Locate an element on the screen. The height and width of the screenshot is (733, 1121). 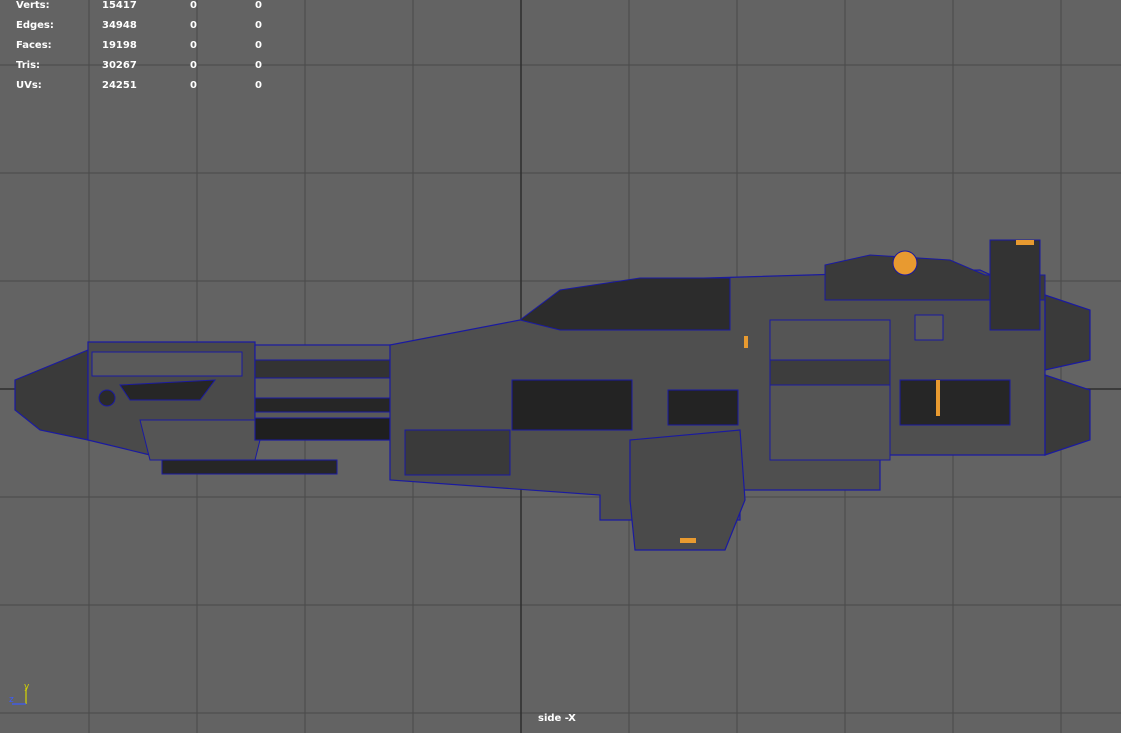
barrel-stripe-dark is located at coordinates (325, 429).